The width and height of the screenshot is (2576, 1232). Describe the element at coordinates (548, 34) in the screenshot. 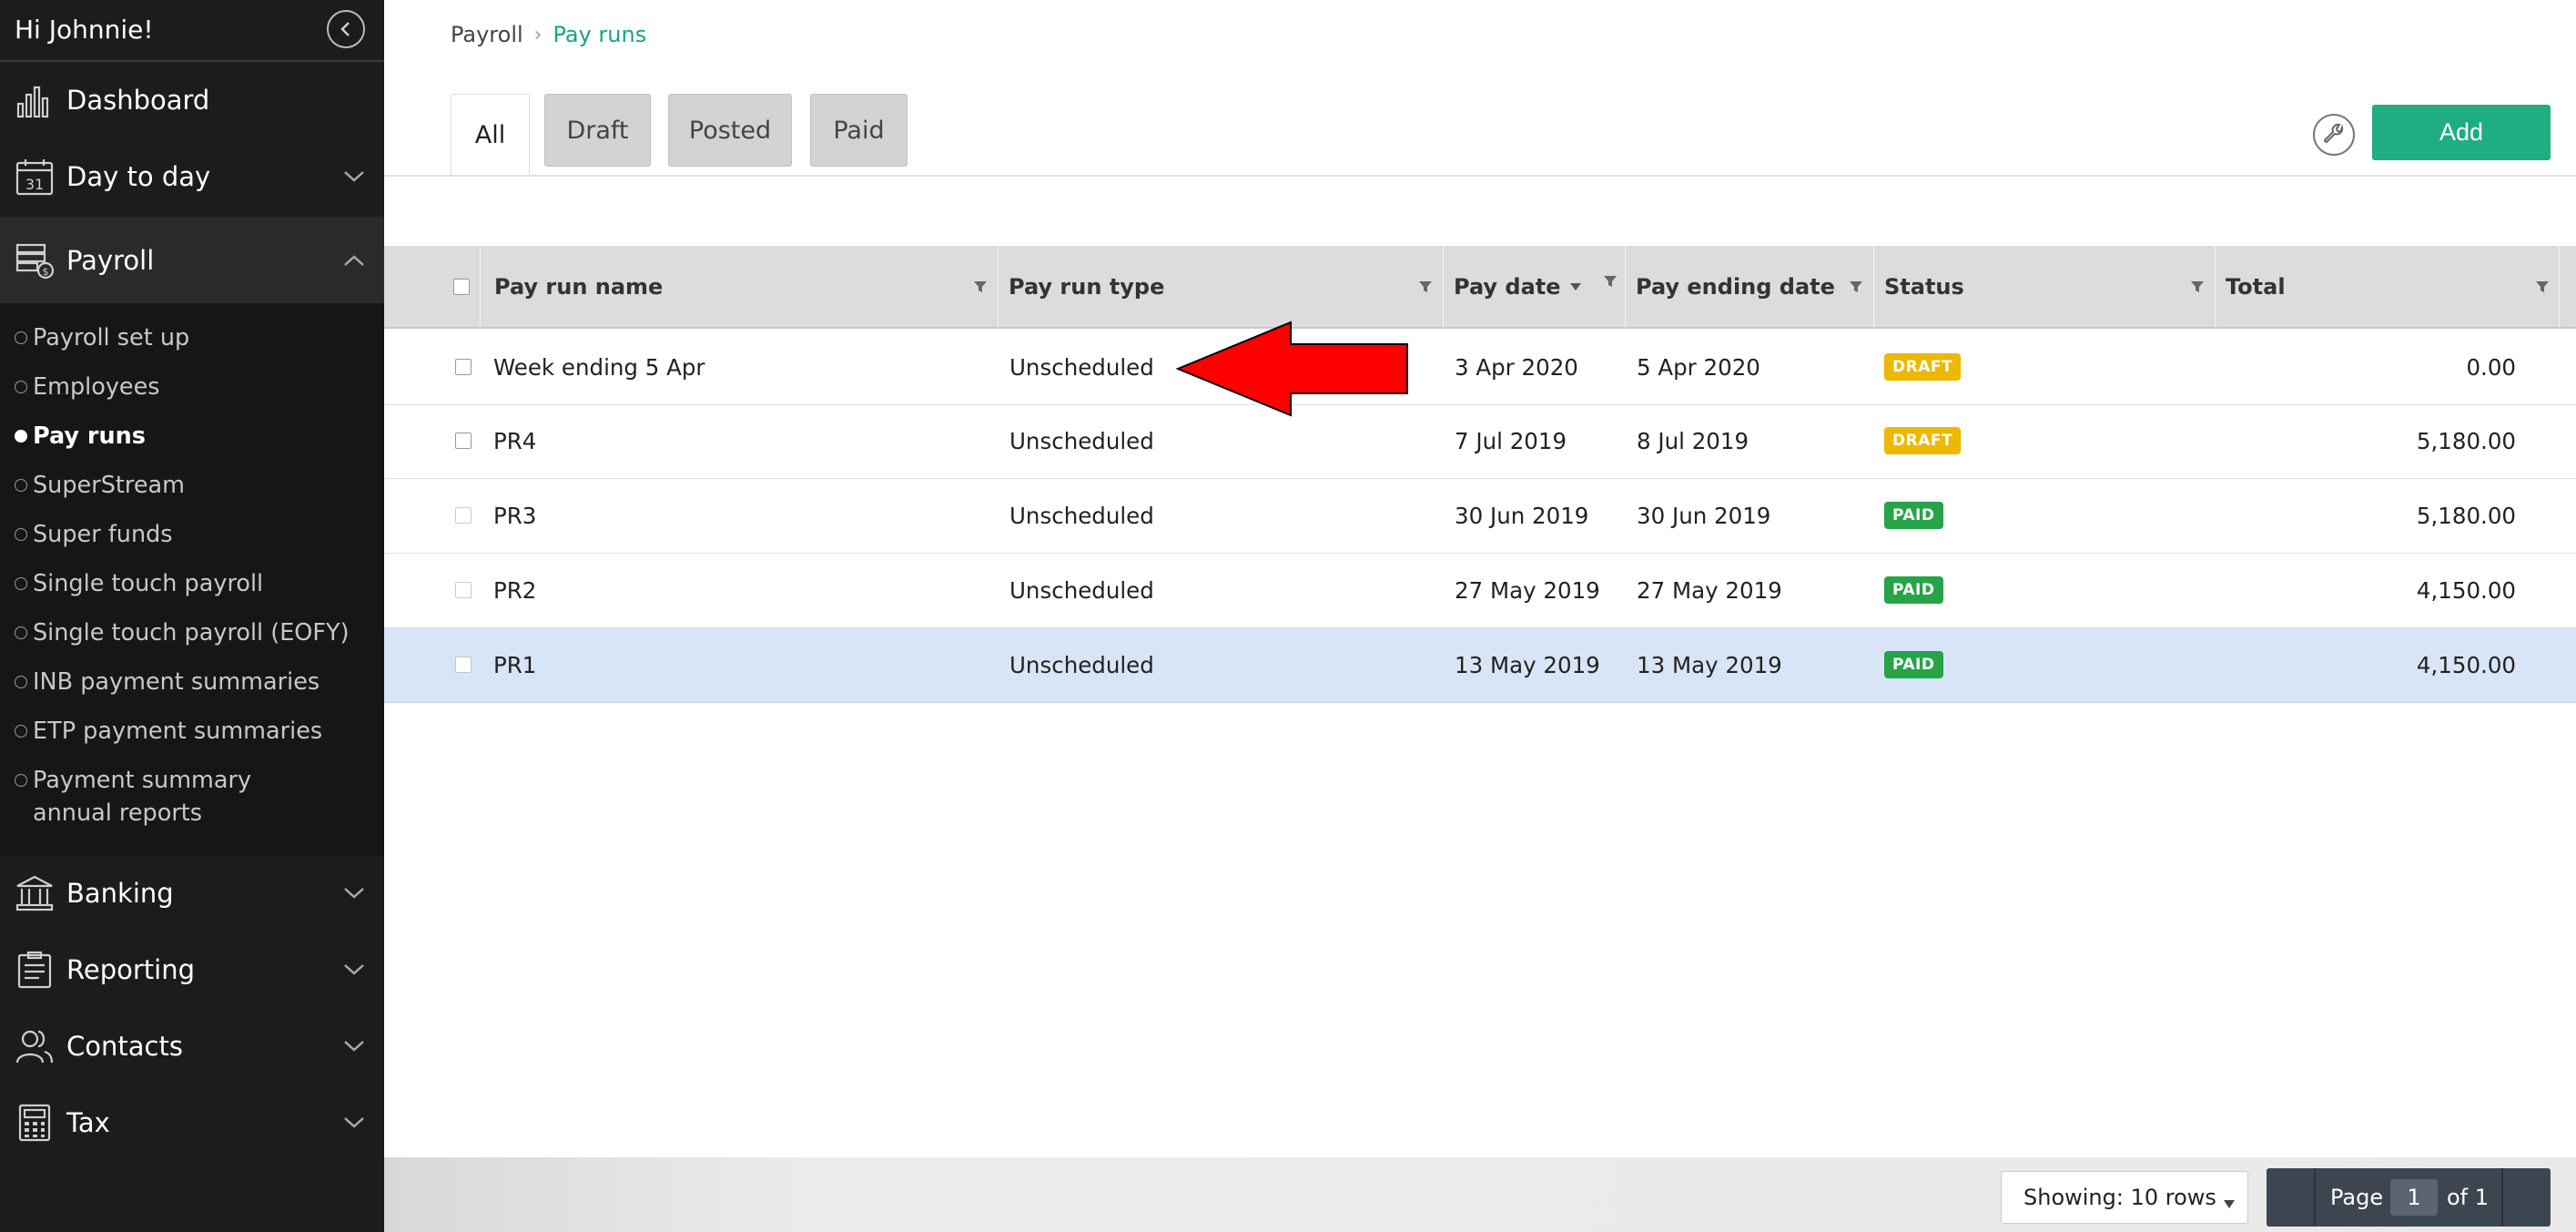

I see `breadcrumb: Payroll › Pay runs` at that location.